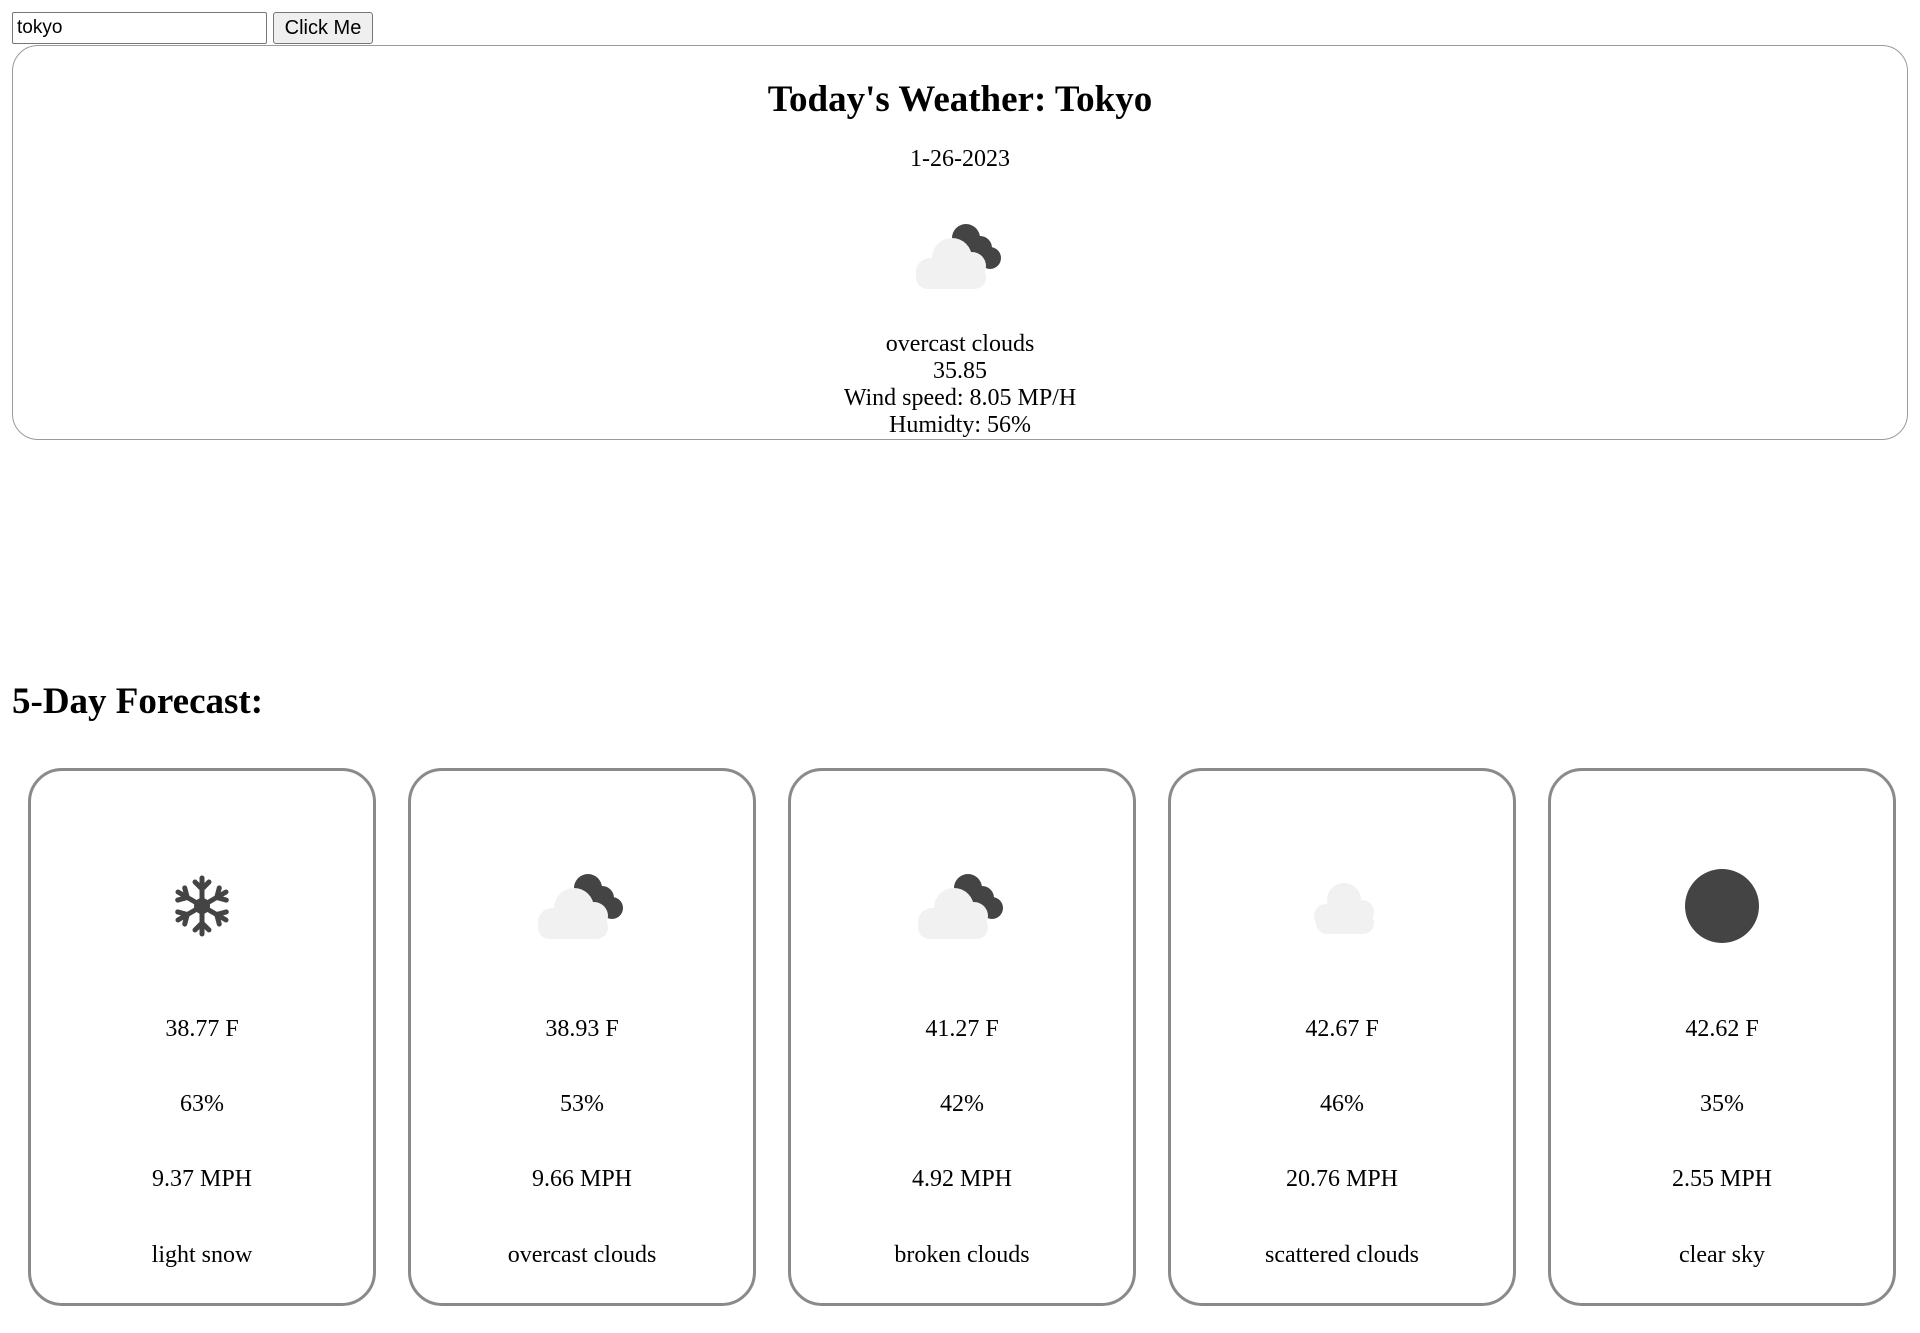  Describe the element at coordinates (582, 1255) in the screenshot. I see `forecast-description: overcast clouds` at that location.